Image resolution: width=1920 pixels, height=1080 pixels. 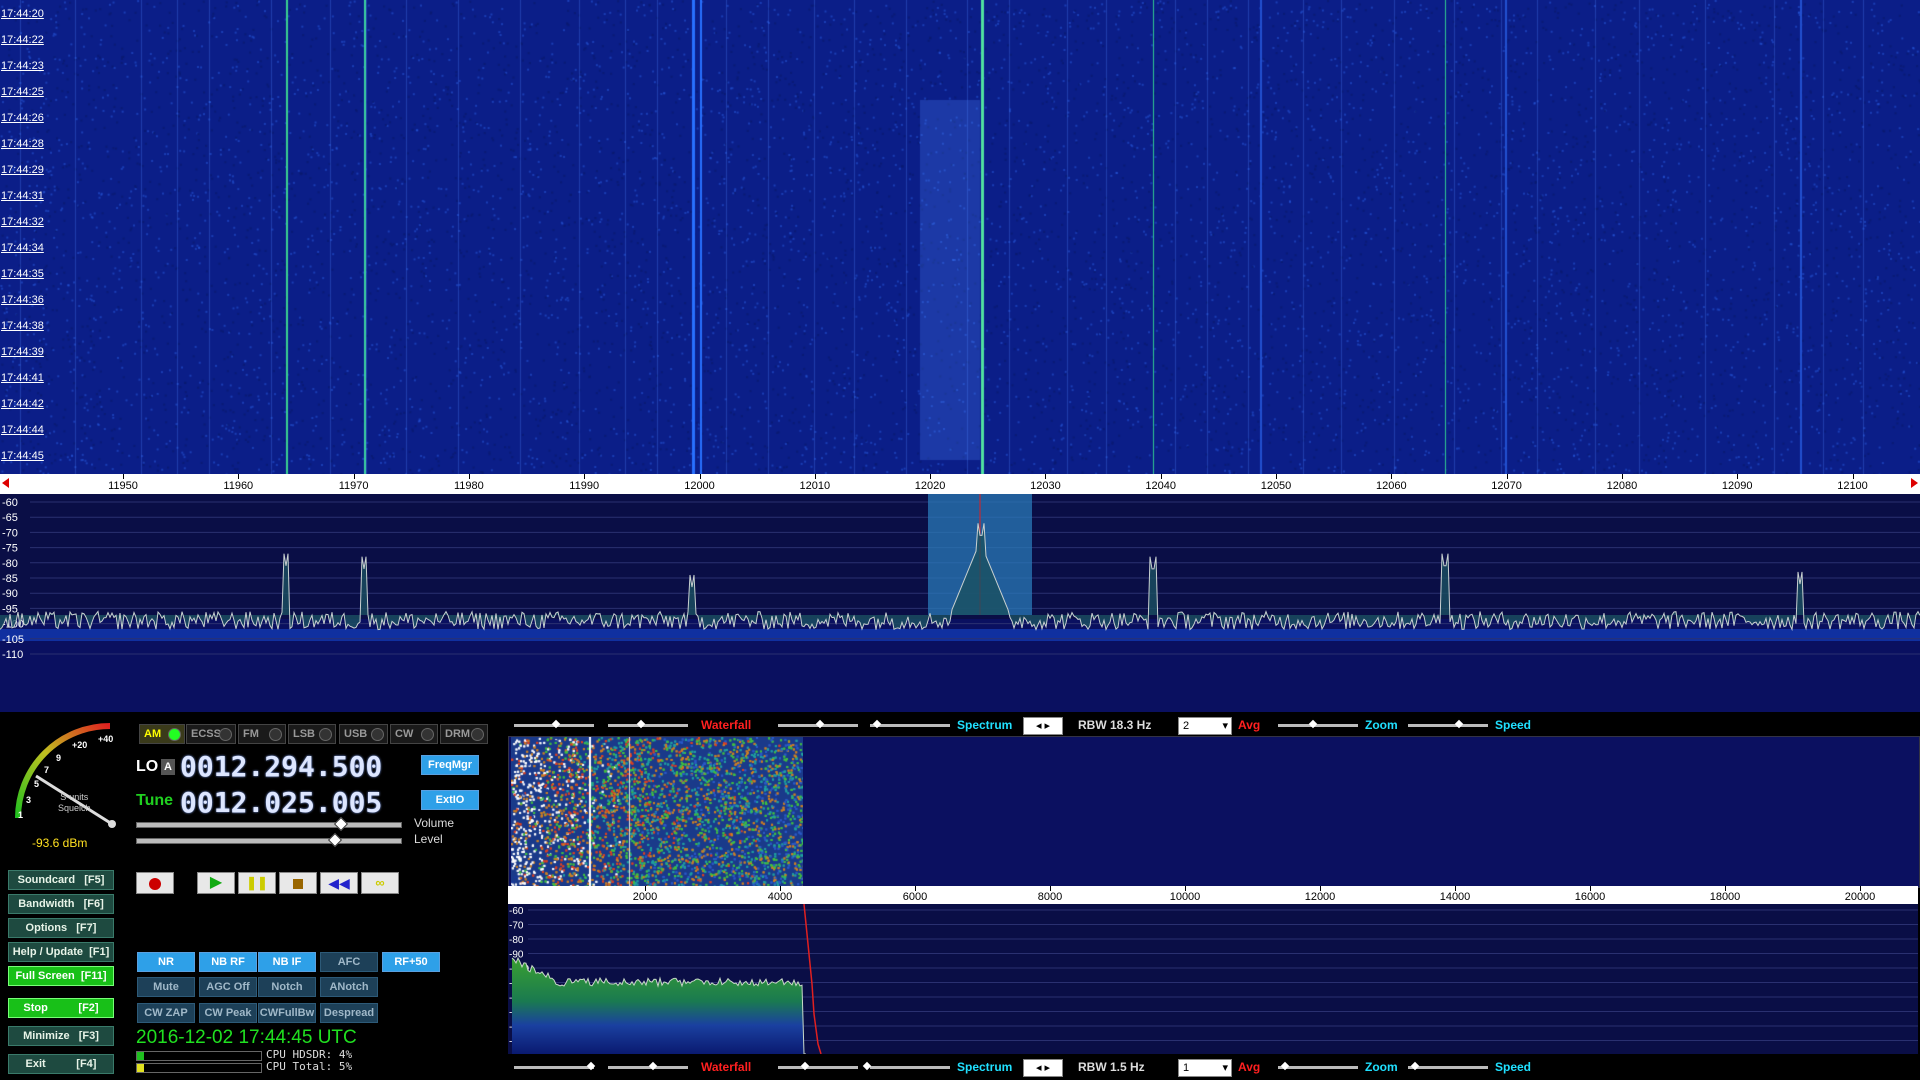 I want to click on avg-label: Avg, so click(x=1249, y=725).